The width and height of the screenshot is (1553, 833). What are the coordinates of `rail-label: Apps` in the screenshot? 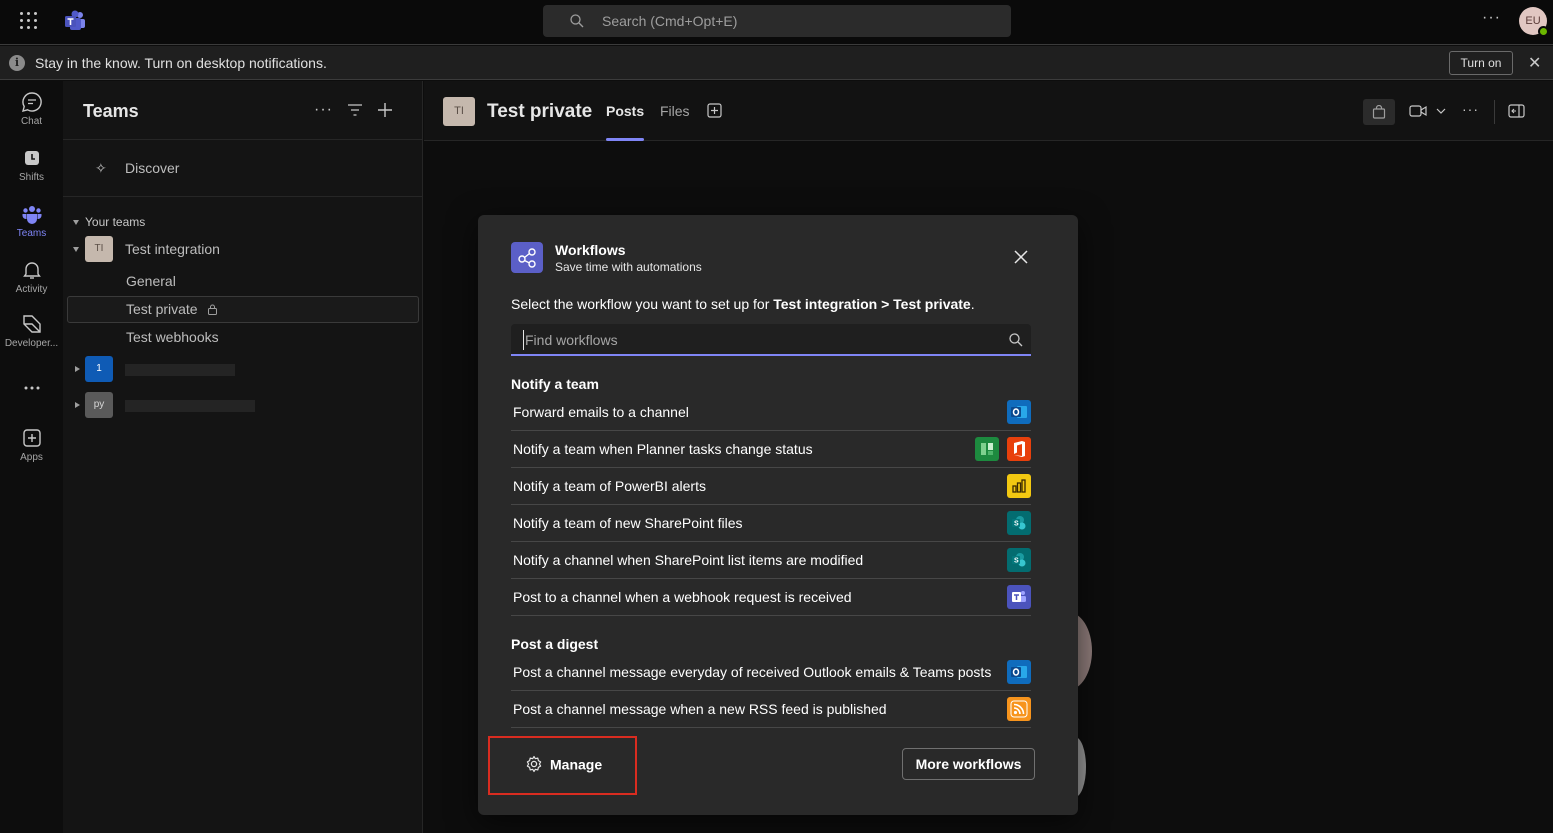 It's located at (31, 457).